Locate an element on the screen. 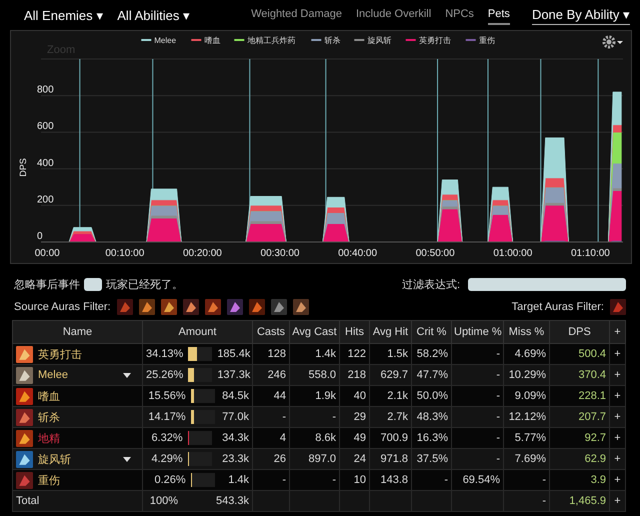  toggle-tab: NPCs is located at coordinates (459, 15).